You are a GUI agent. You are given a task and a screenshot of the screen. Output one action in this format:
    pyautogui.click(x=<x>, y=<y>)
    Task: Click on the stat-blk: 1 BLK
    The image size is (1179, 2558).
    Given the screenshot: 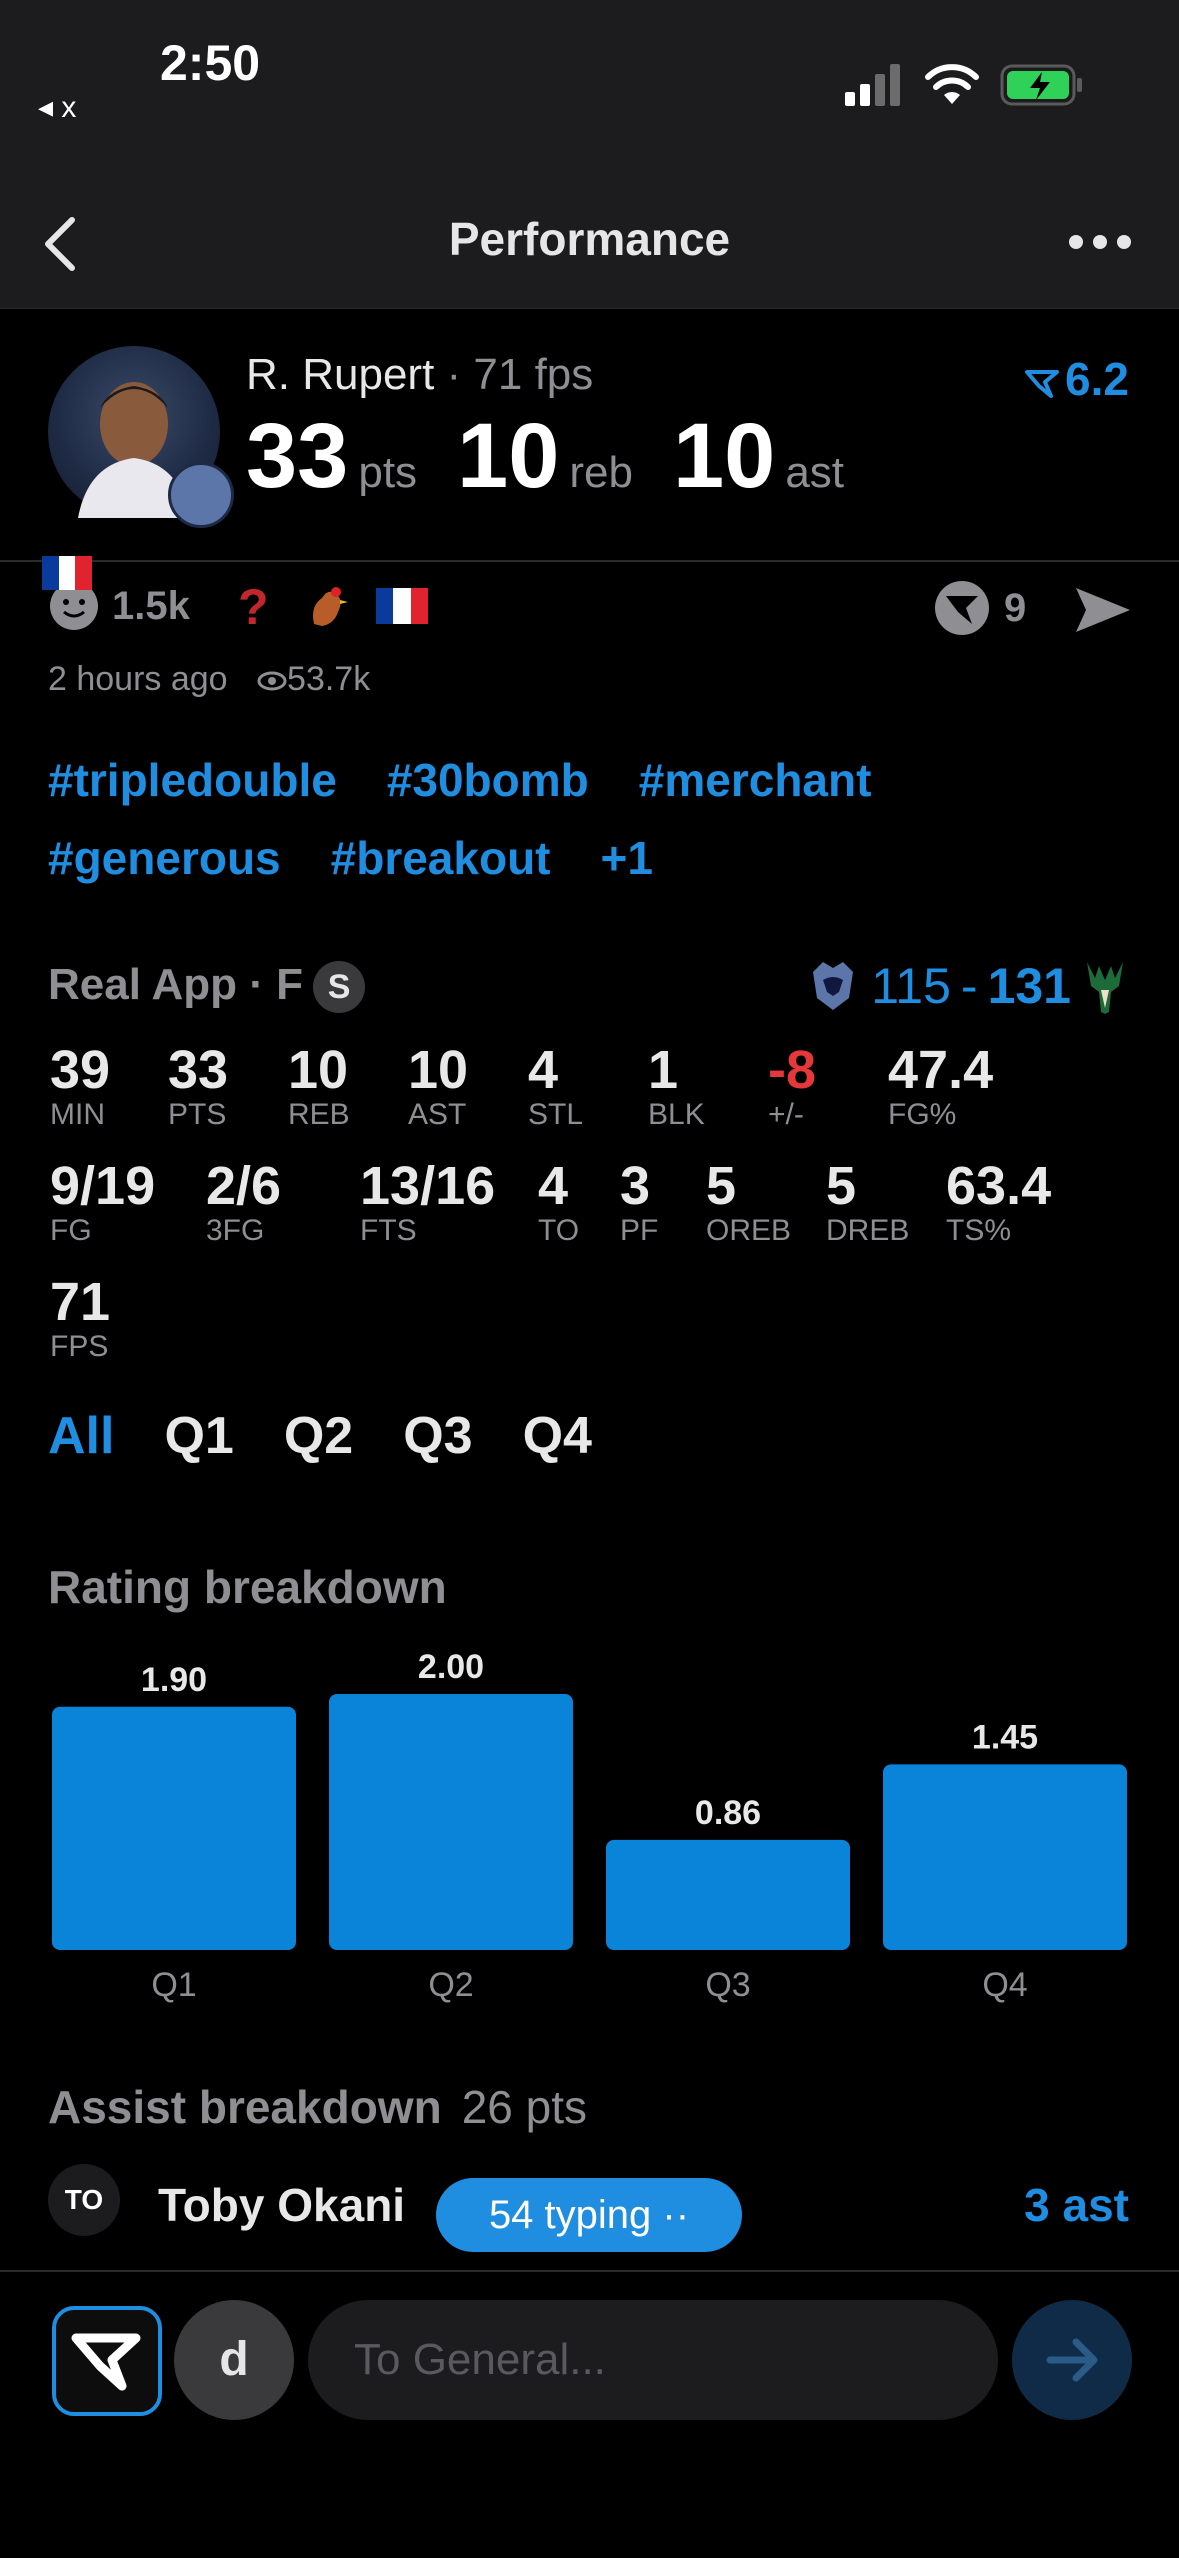 What is the action you would take?
    pyautogui.click(x=676, y=1085)
    